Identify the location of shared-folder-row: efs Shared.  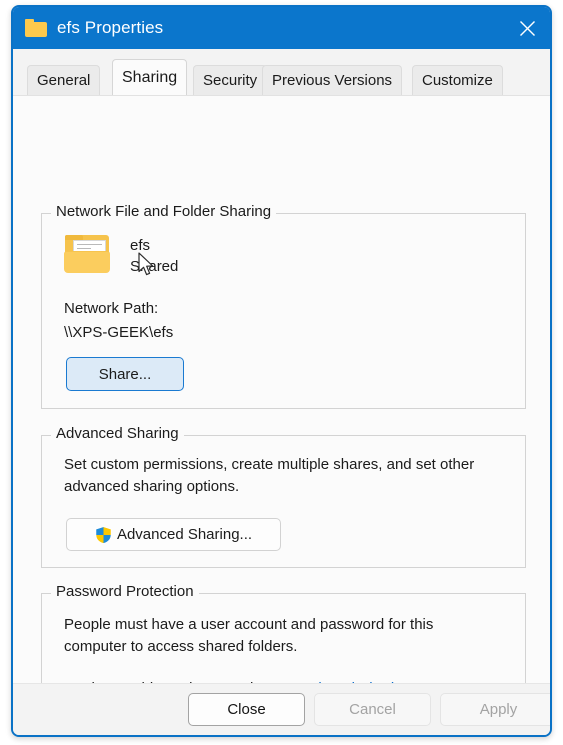
(121, 255).